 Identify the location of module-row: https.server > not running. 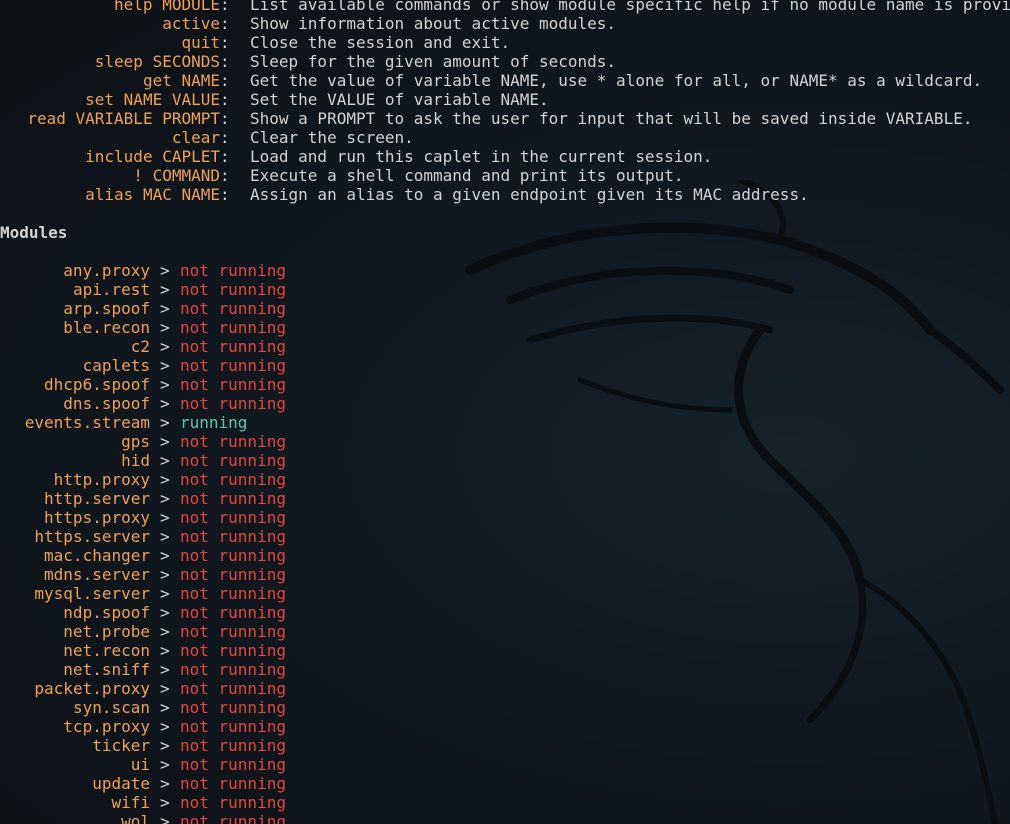
(505, 536).